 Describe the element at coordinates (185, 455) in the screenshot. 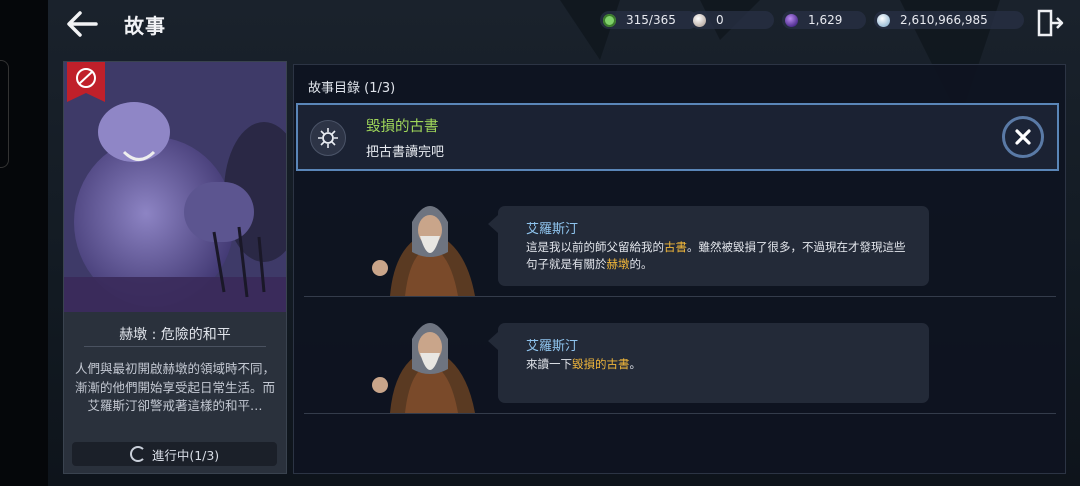

I see `progress-label: 進行中(1/3)` at that location.